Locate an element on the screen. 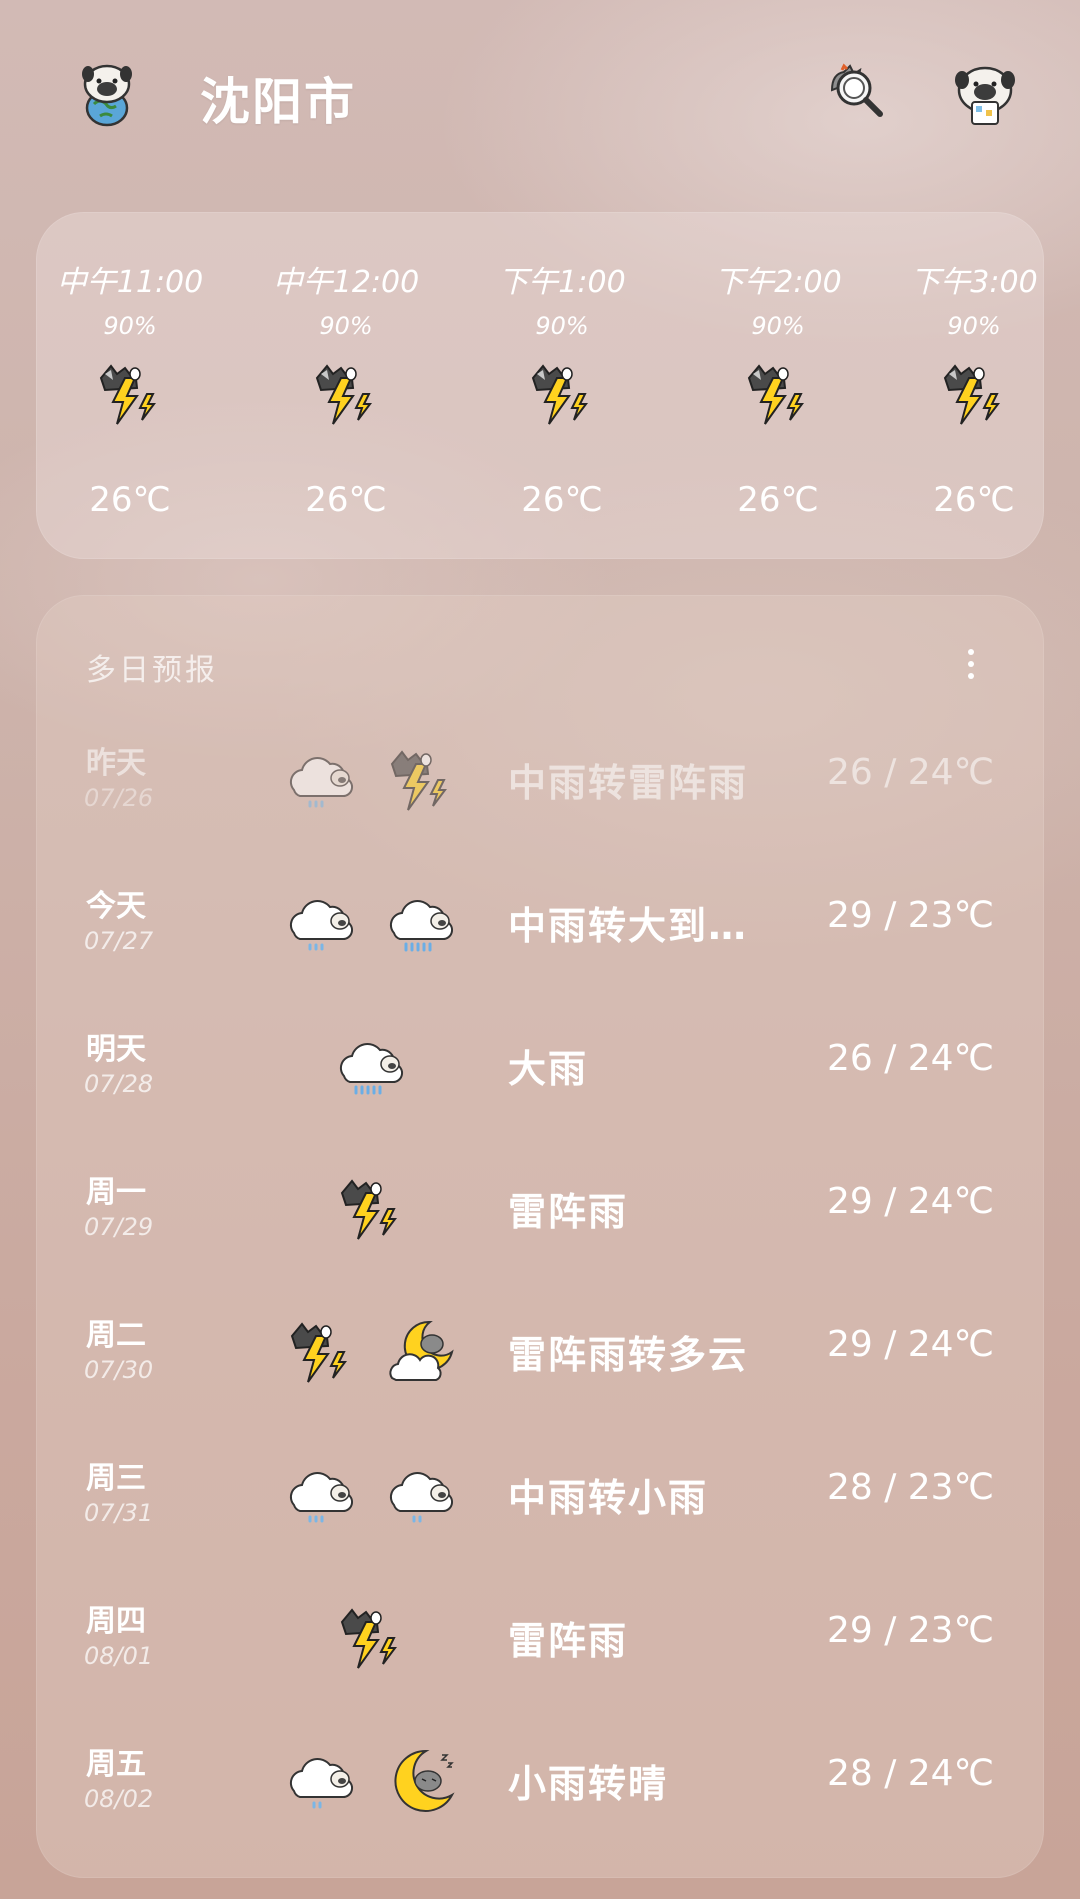 This screenshot has height=1899, width=1080. daily-row: 周二 07/30 雷阵雨转多云 29 / 24℃ is located at coordinates (540, 1381).